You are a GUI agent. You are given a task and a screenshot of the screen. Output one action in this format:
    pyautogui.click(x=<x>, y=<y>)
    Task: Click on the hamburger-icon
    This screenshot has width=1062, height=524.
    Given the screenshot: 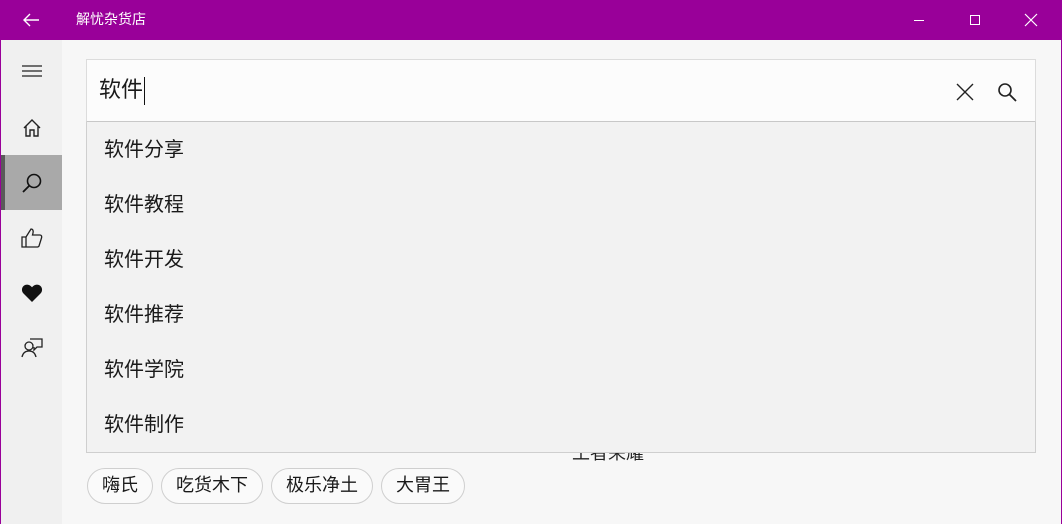 What is the action you would take?
    pyautogui.click(x=31, y=70)
    